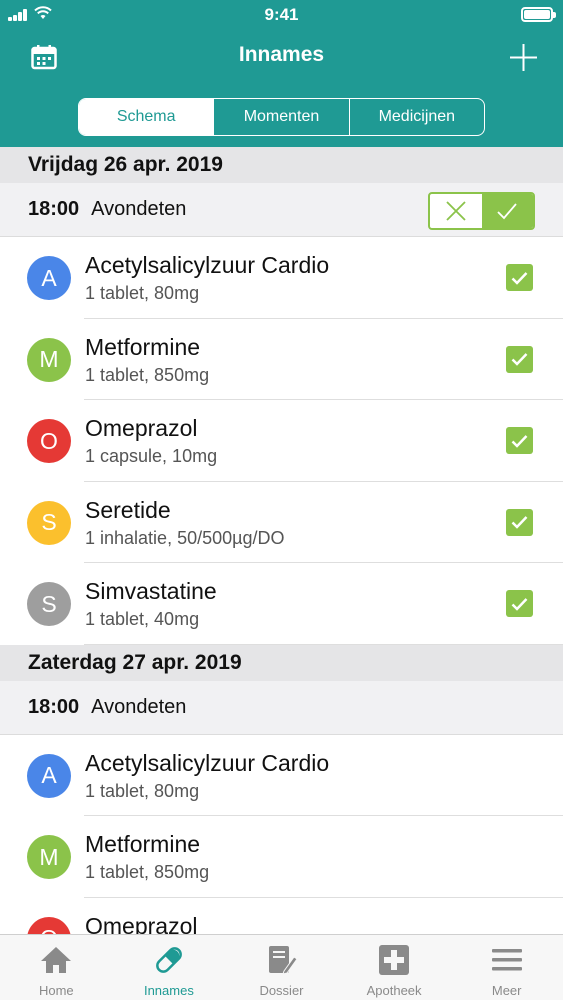 This screenshot has height=1000, width=563. I want to click on tab-label: Innames, so click(168, 990).